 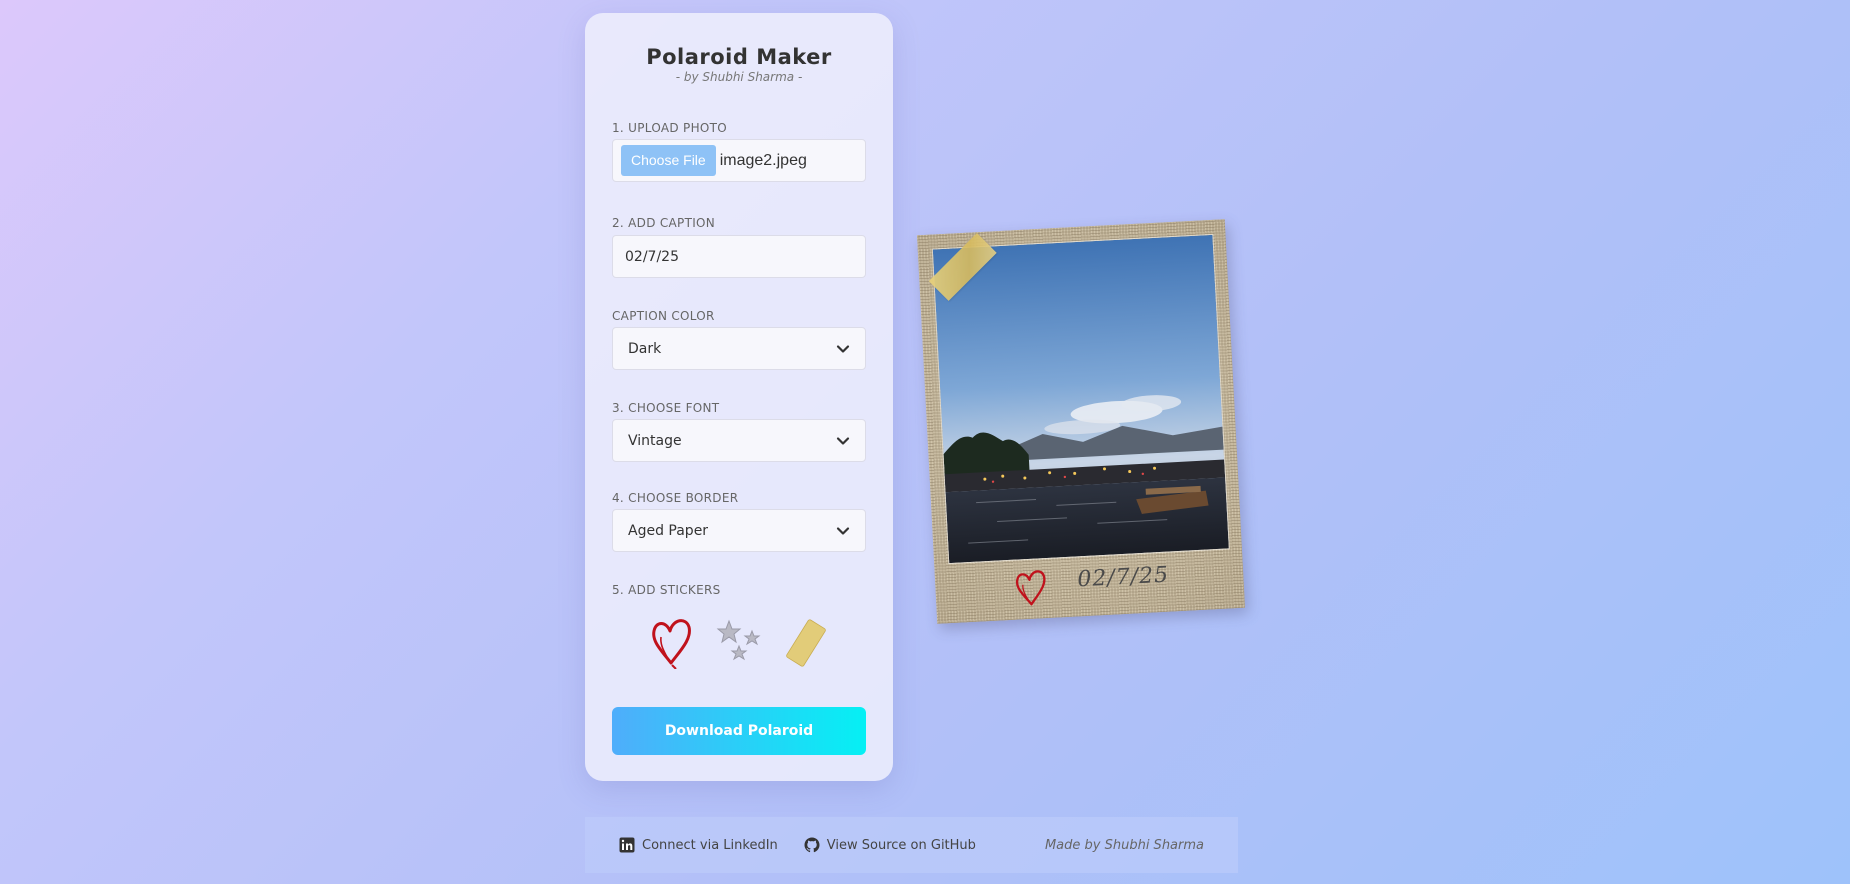 I want to click on caption-input, so click(x=739, y=256).